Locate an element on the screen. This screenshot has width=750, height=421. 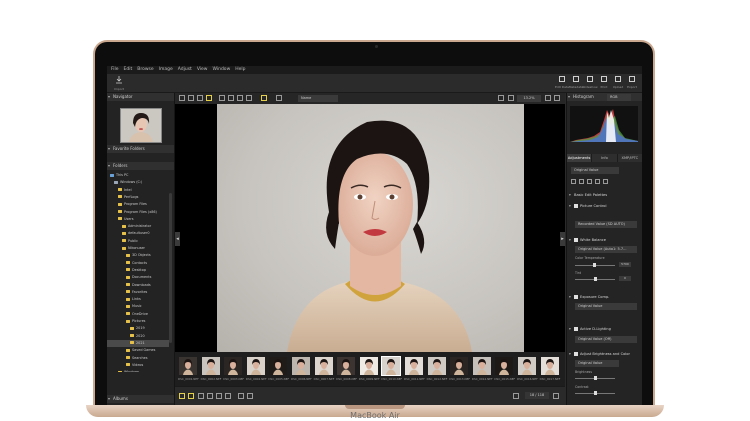
brightness-slider is located at coordinates (595, 378).